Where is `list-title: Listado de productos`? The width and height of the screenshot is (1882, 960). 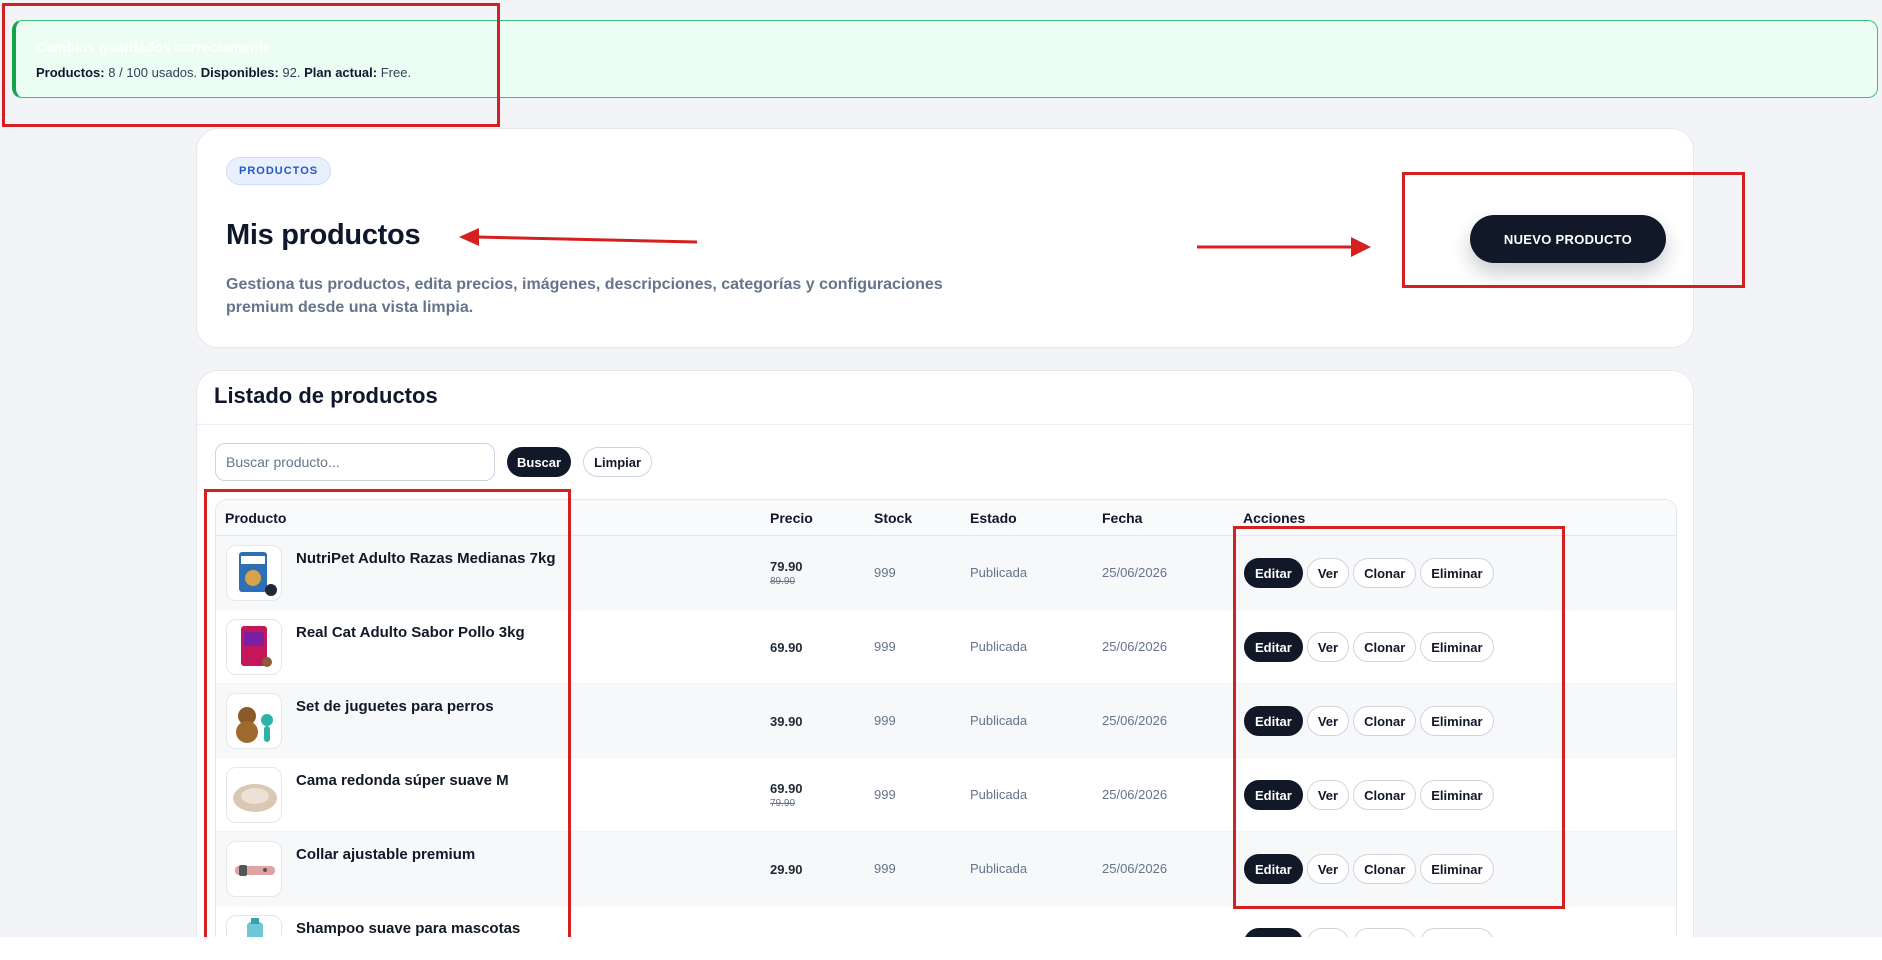
list-title: Listado de productos is located at coordinates (326, 395).